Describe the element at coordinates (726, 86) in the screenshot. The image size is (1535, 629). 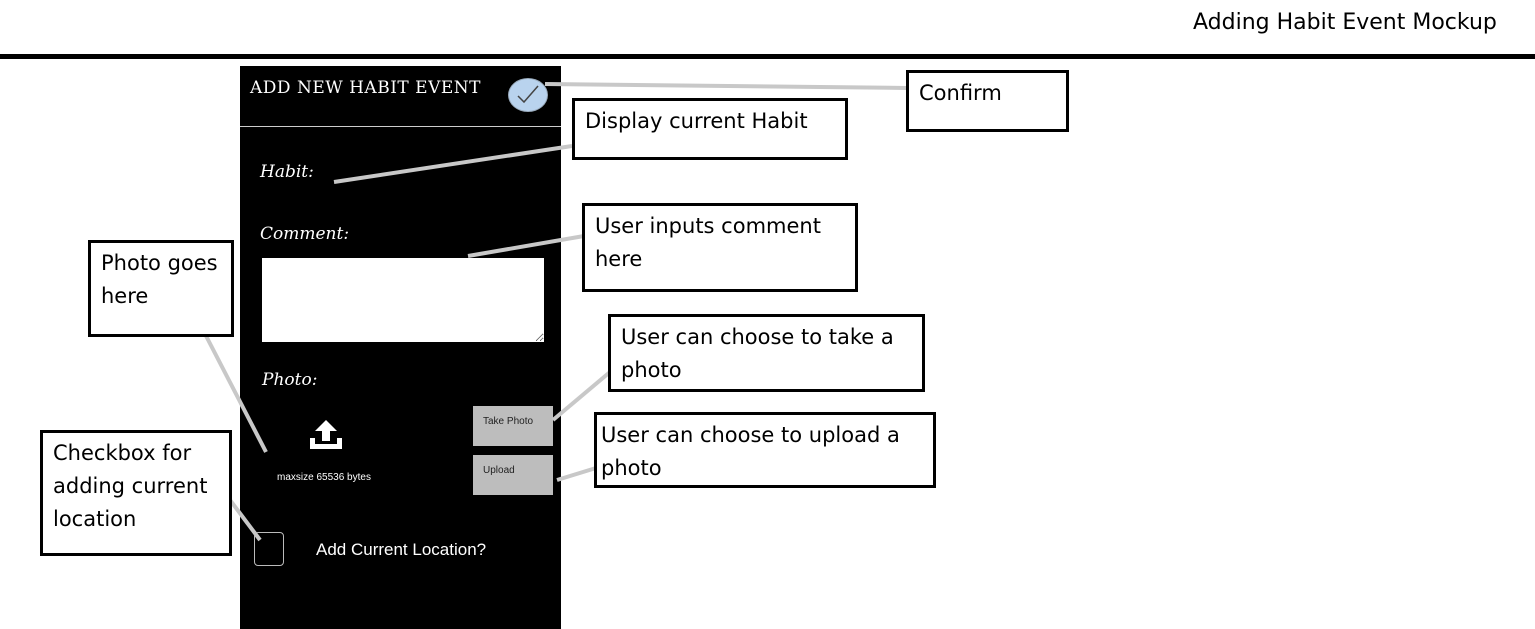
I see `leader-confirm` at that location.